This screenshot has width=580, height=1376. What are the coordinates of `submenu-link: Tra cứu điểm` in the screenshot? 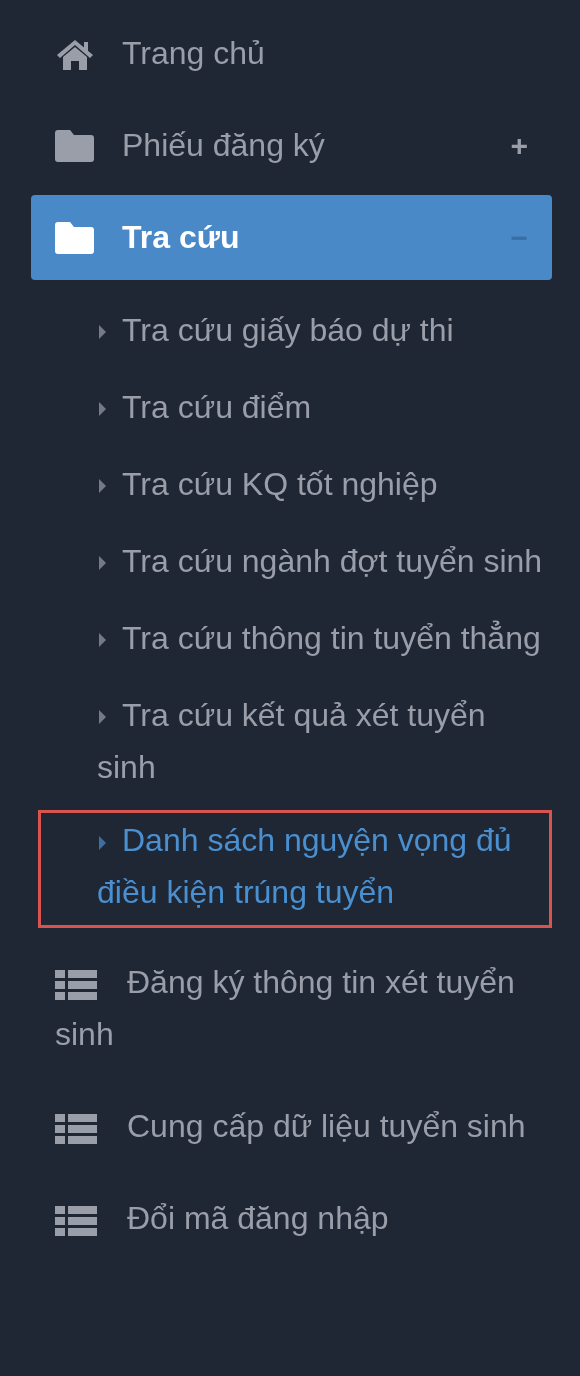 It's located at (291, 406).